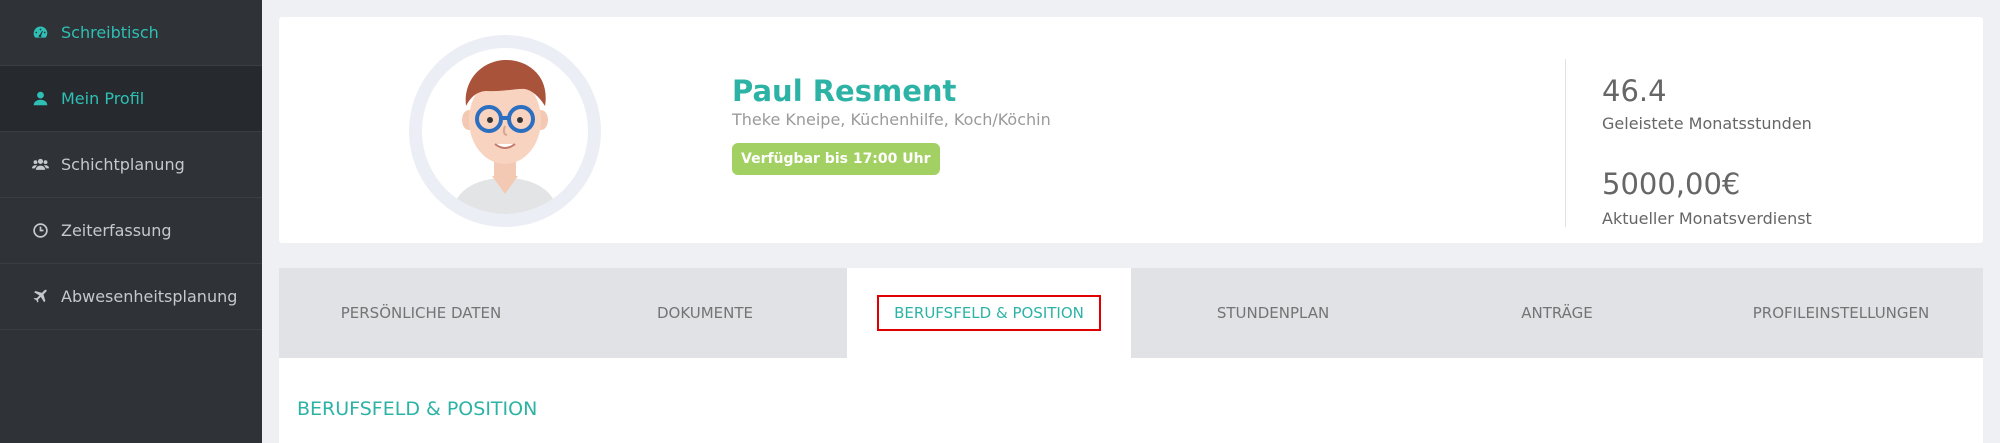  Describe the element at coordinates (1707, 123) in the screenshot. I see `hours-label: Geleistete Monatsstunden` at that location.